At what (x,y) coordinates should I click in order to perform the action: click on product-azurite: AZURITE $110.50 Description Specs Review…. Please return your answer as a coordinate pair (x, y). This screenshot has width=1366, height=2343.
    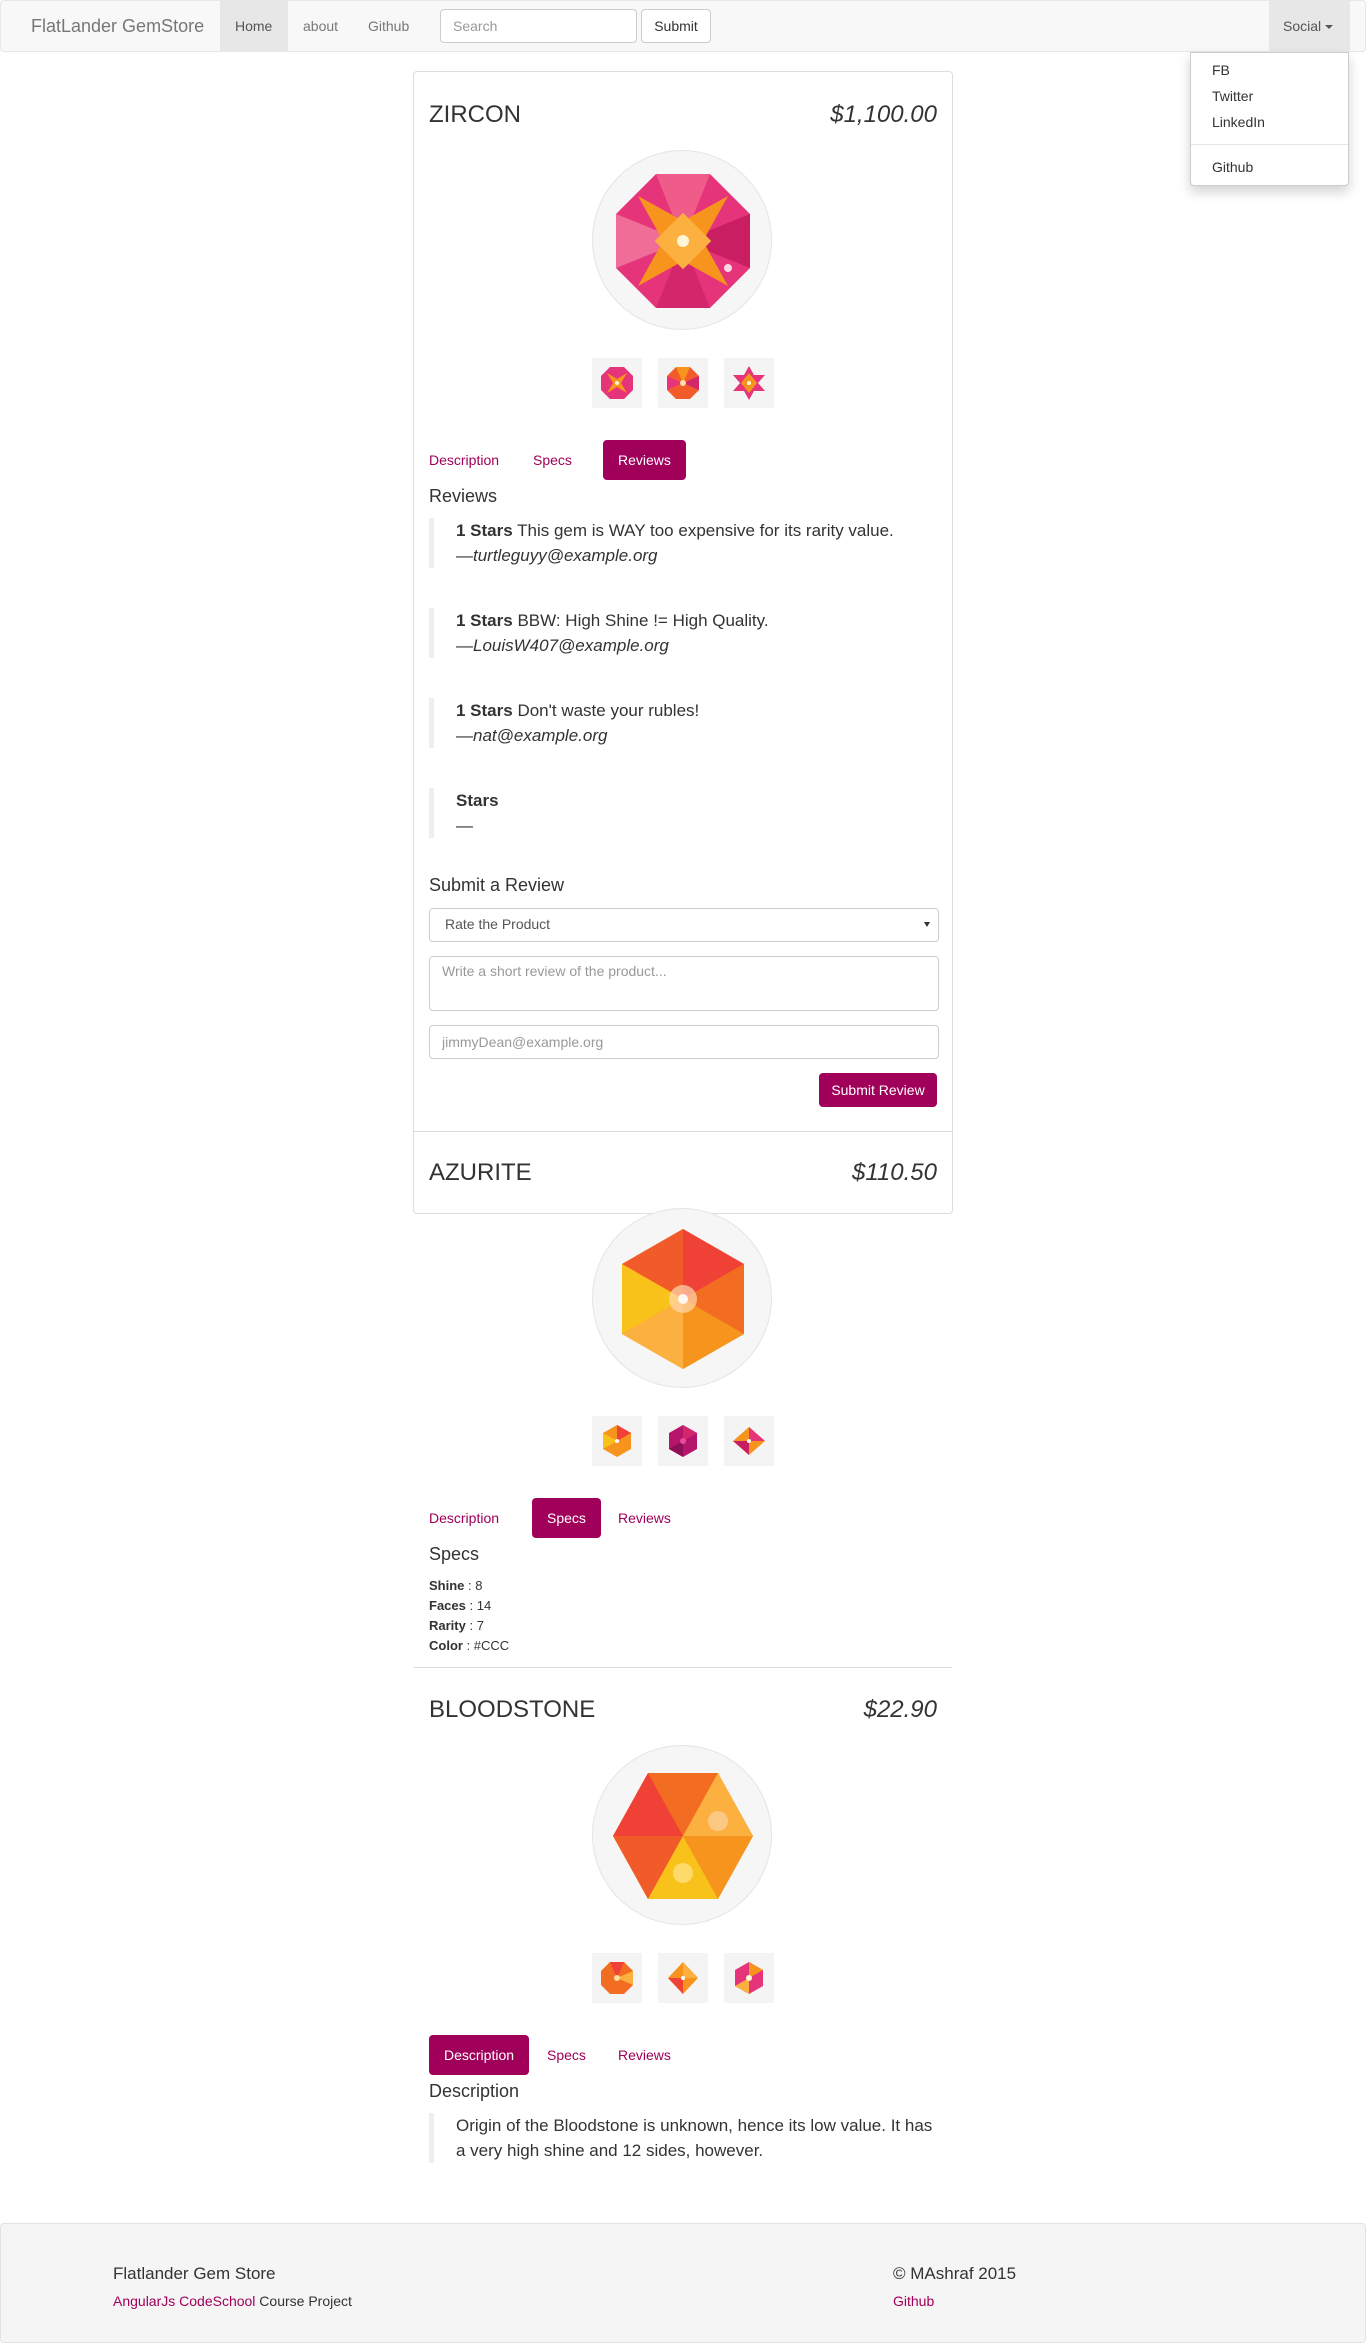
    Looking at the image, I should click on (683, 1400).